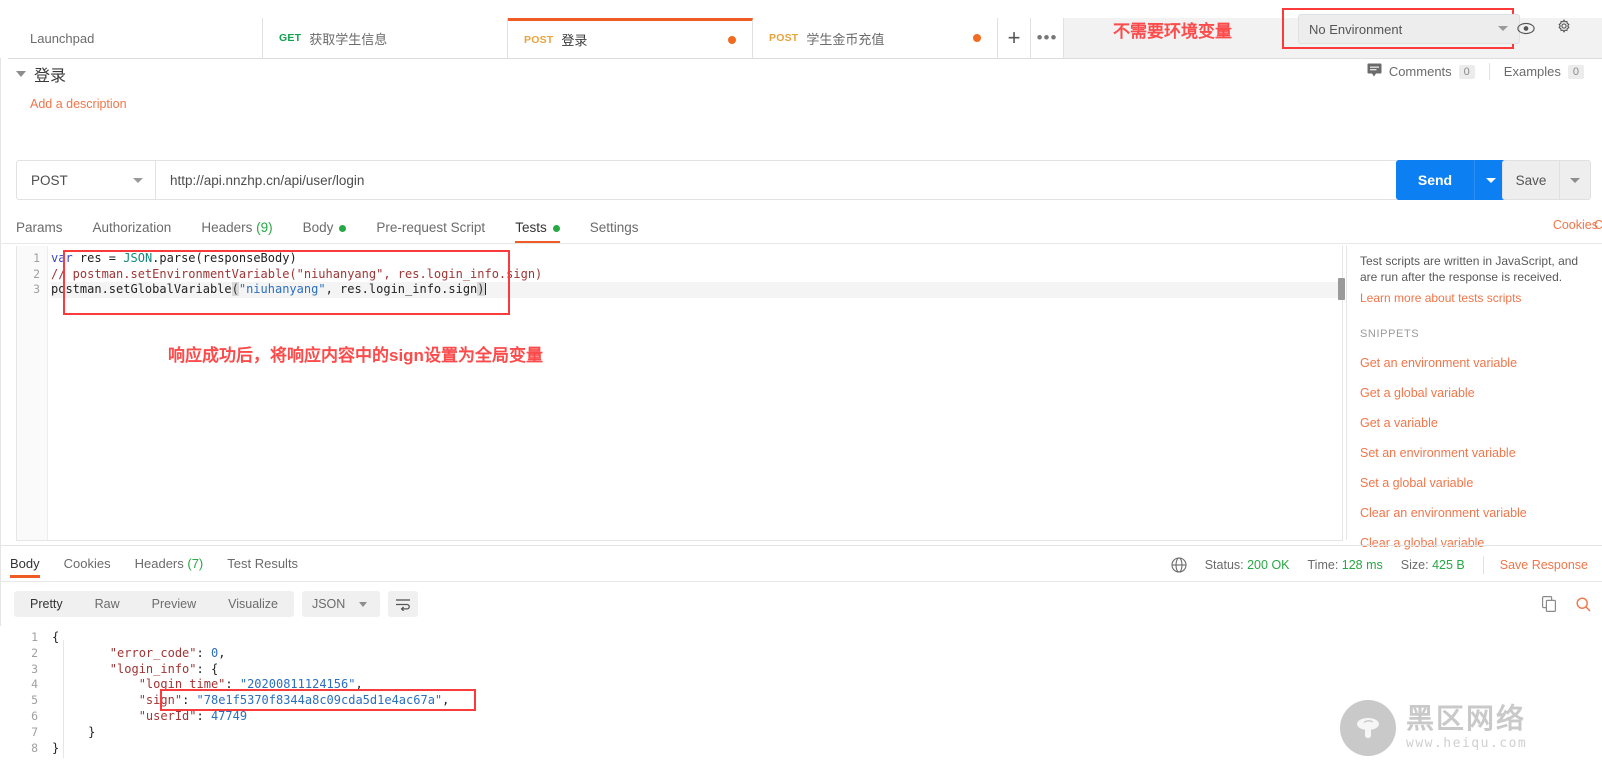 This screenshot has width=1602, height=782. I want to click on request-tab-label: Pre-request Script, so click(431, 227).